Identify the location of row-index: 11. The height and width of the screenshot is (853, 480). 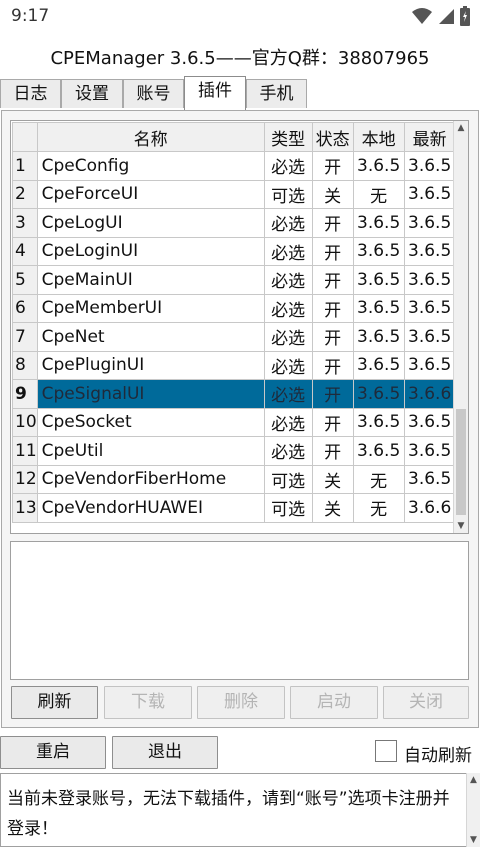
(25, 451).